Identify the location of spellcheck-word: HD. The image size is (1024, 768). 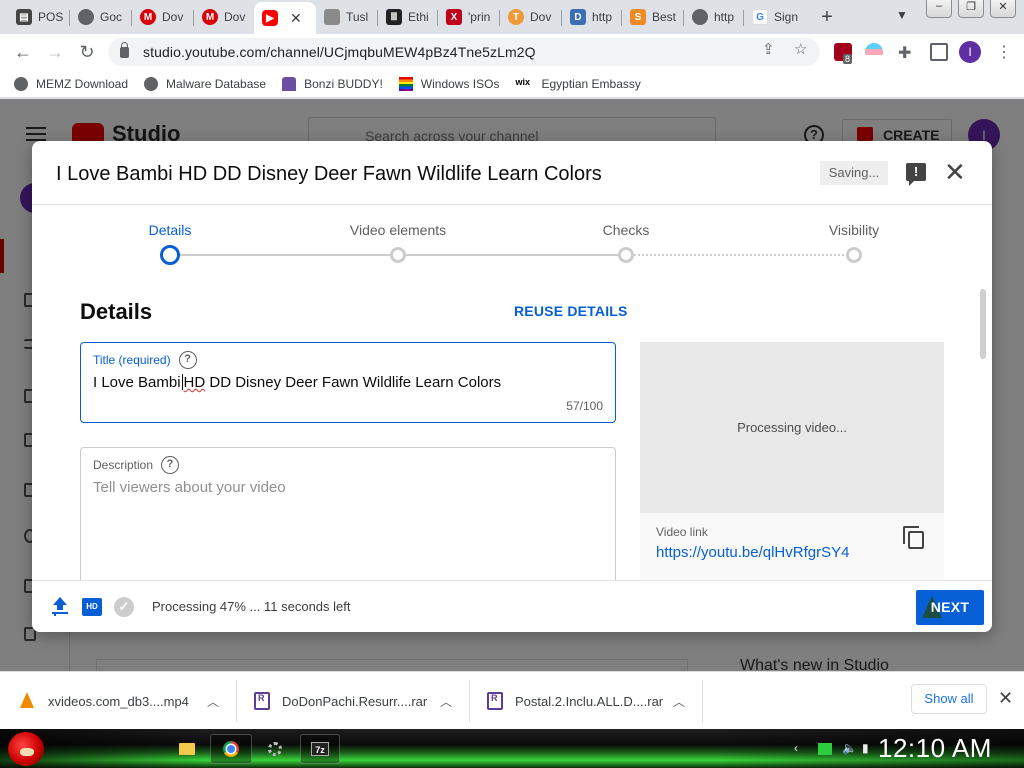
(194, 382).